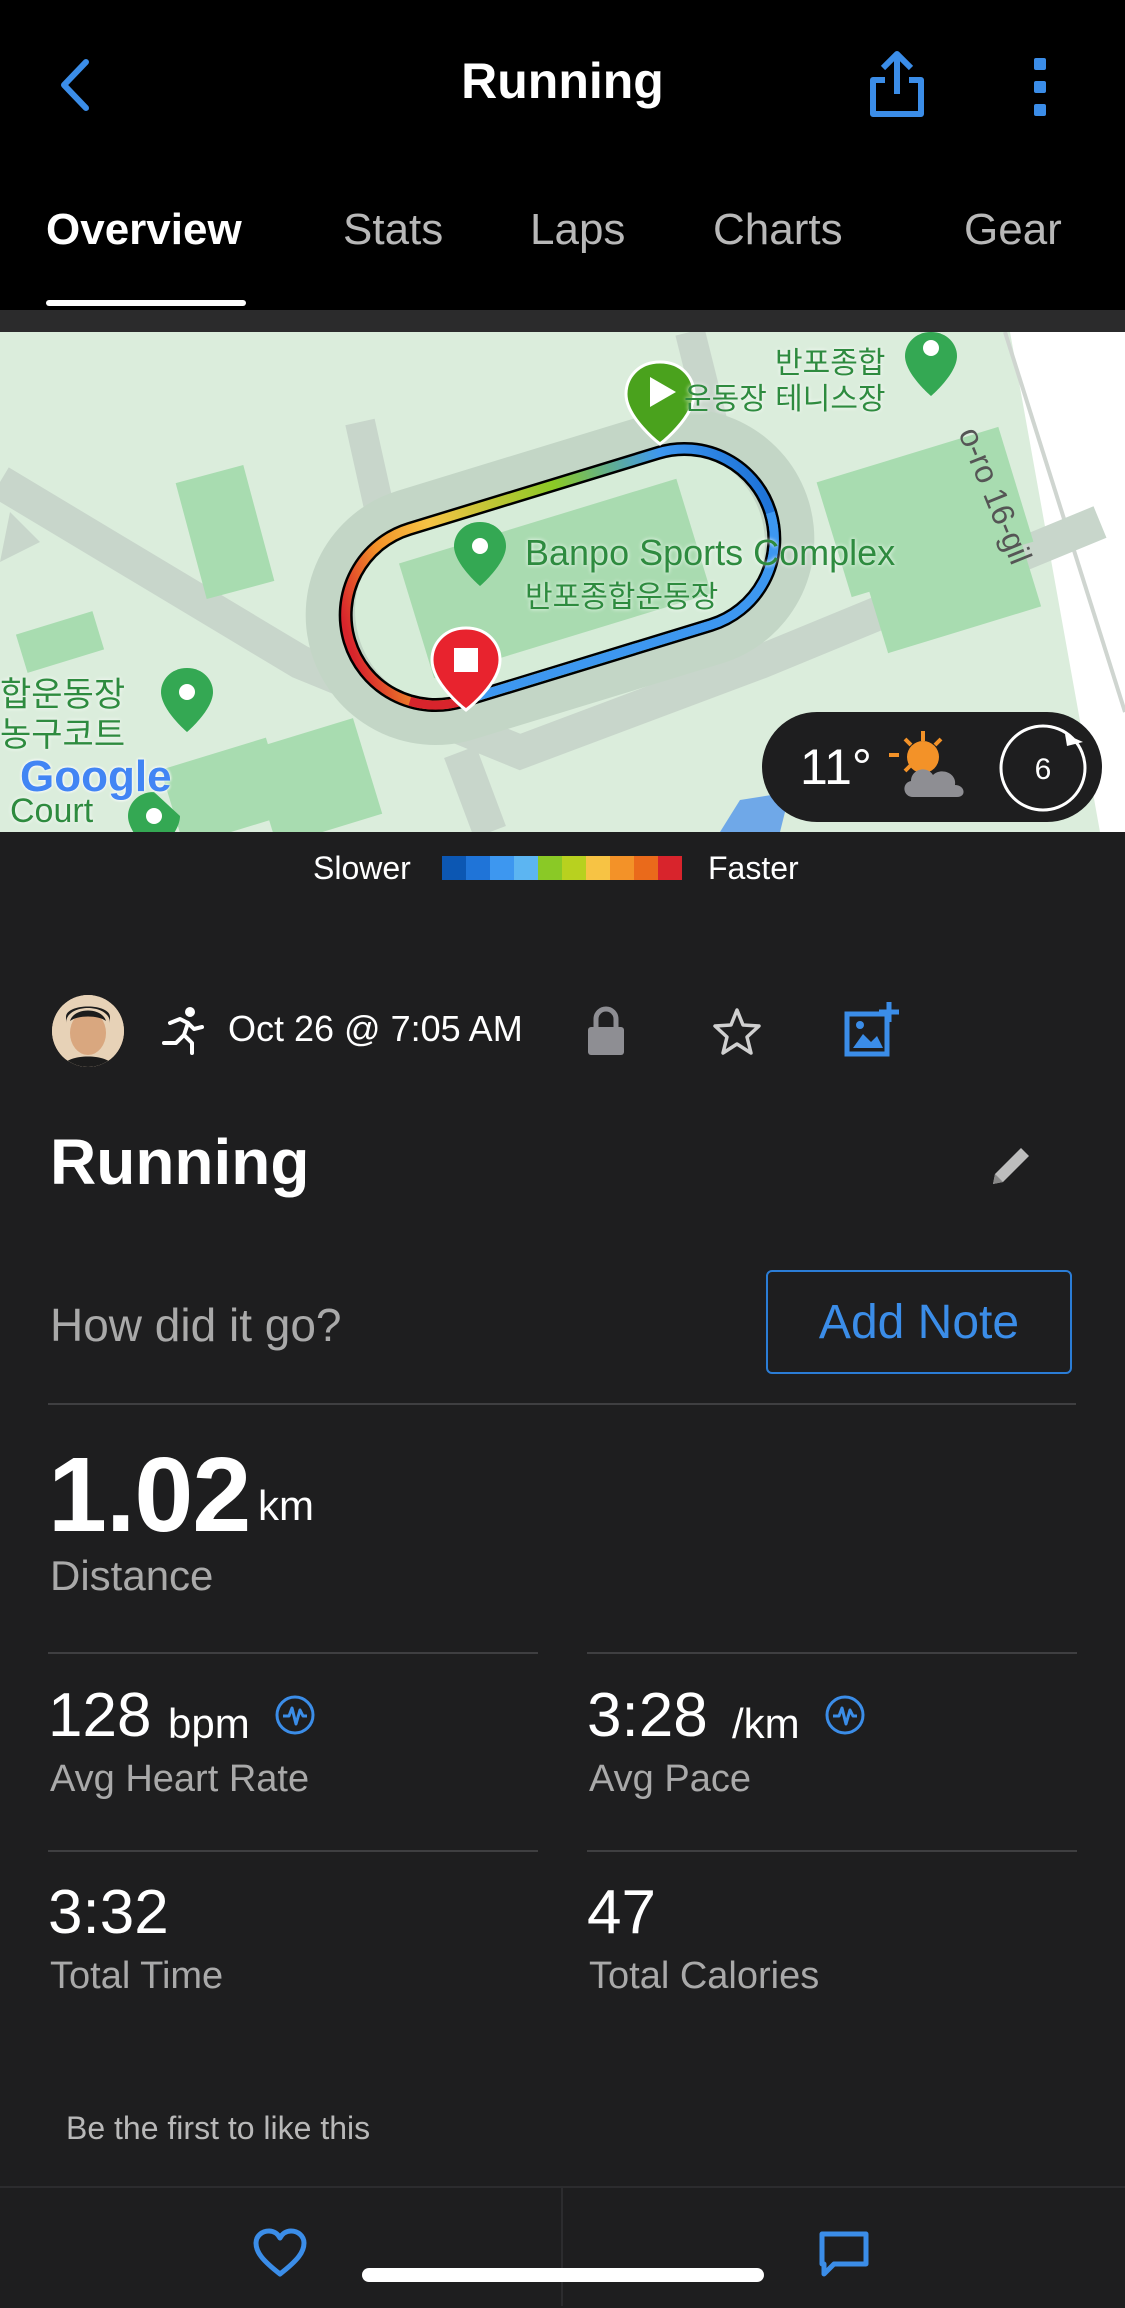  What do you see at coordinates (919, 1322) in the screenshot?
I see `add-note-button: Add Note` at bounding box center [919, 1322].